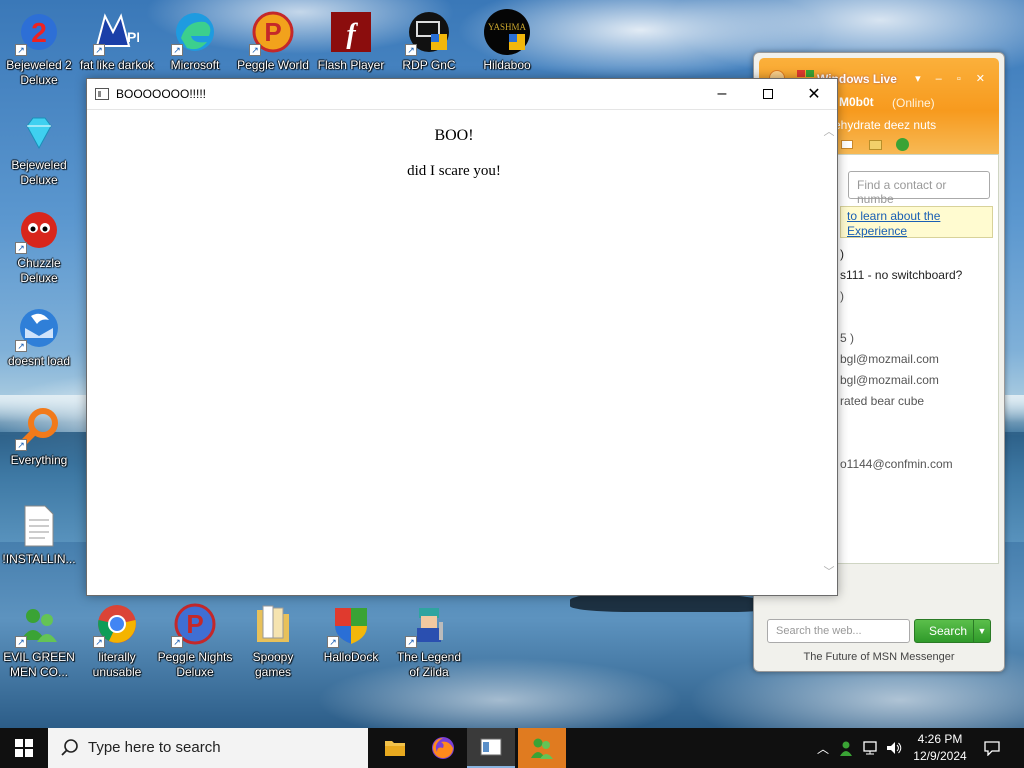  I want to click on bejeweled-2-icon: 2 ↗, so click(39, 32).